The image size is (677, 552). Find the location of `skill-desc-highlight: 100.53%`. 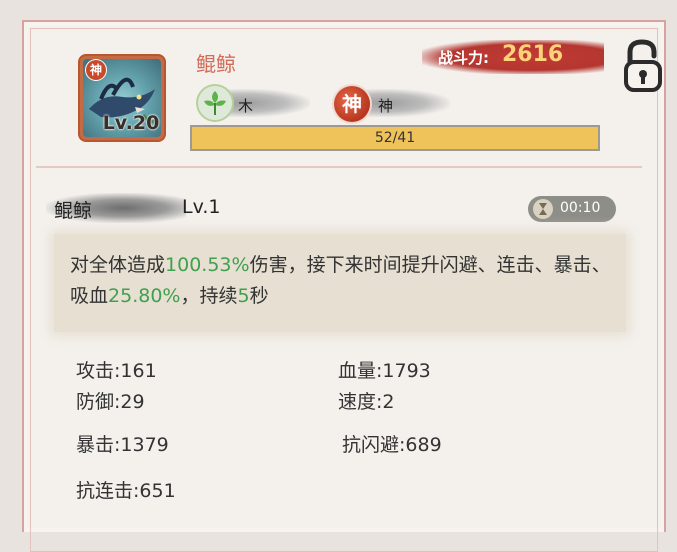

skill-desc-highlight: 100.53% is located at coordinates (207, 265).